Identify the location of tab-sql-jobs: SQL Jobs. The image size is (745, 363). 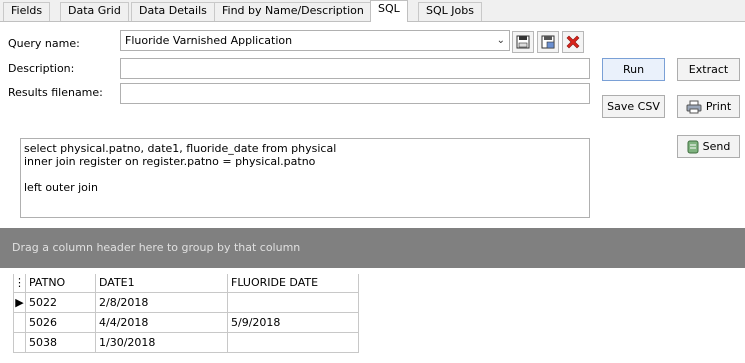
(450, 11).